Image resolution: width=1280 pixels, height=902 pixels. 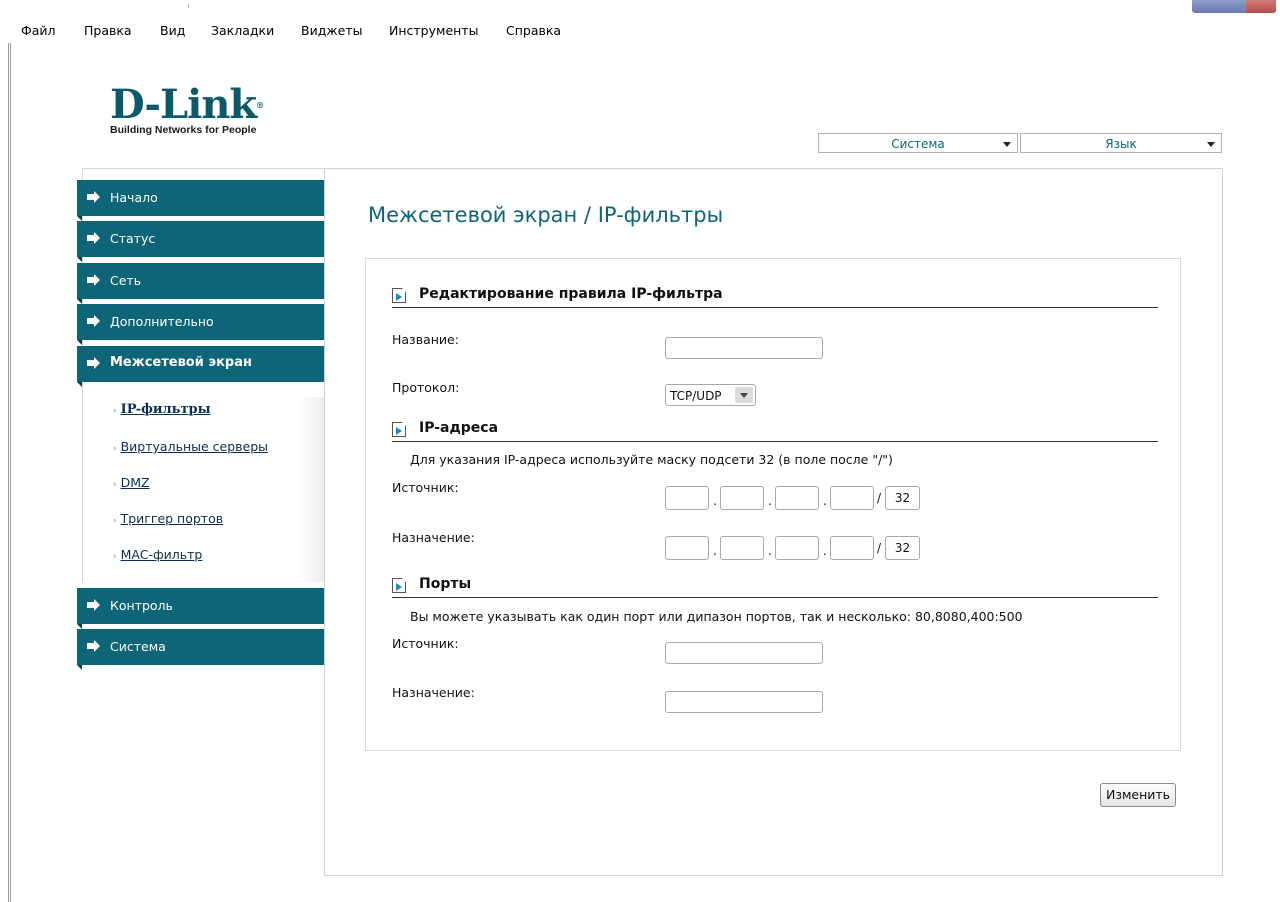 I want to click on name-input, so click(x=744, y=348).